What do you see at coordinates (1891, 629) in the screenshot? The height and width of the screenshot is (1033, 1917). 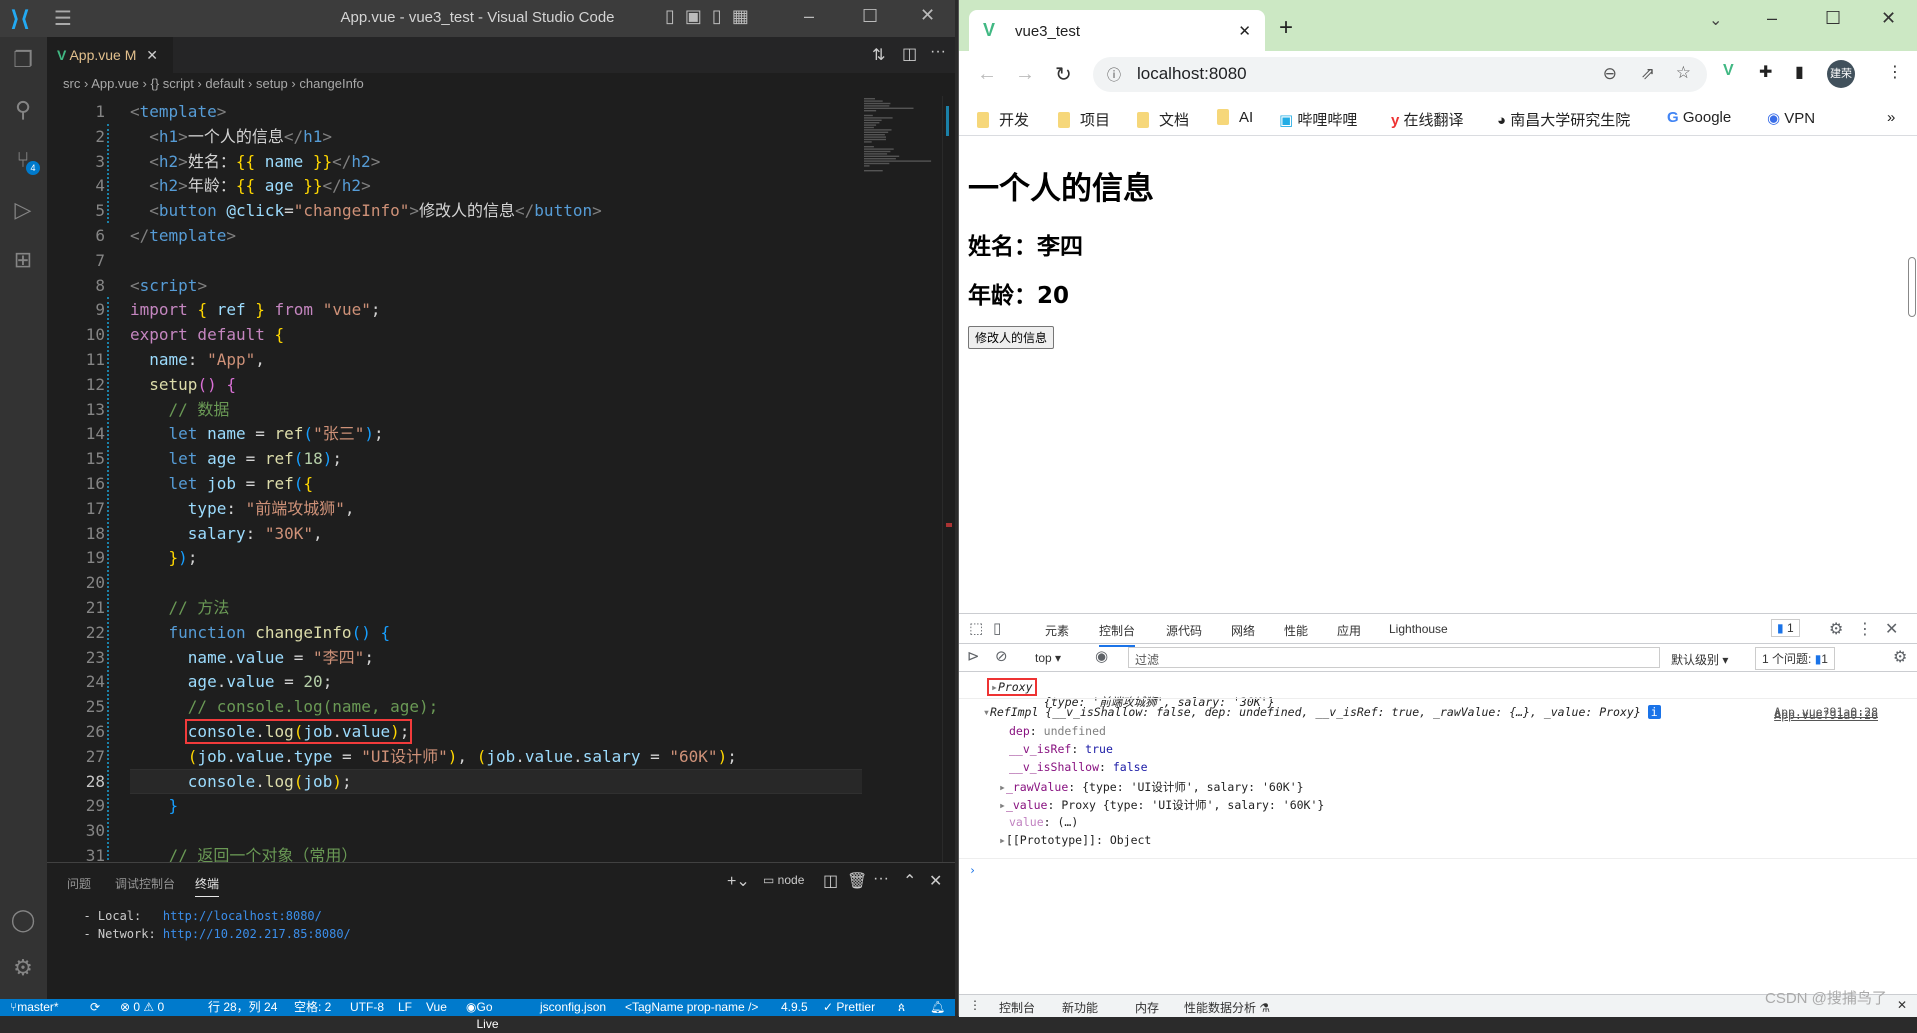 I see `close-devtools-icon: ✕` at bounding box center [1891, 629].